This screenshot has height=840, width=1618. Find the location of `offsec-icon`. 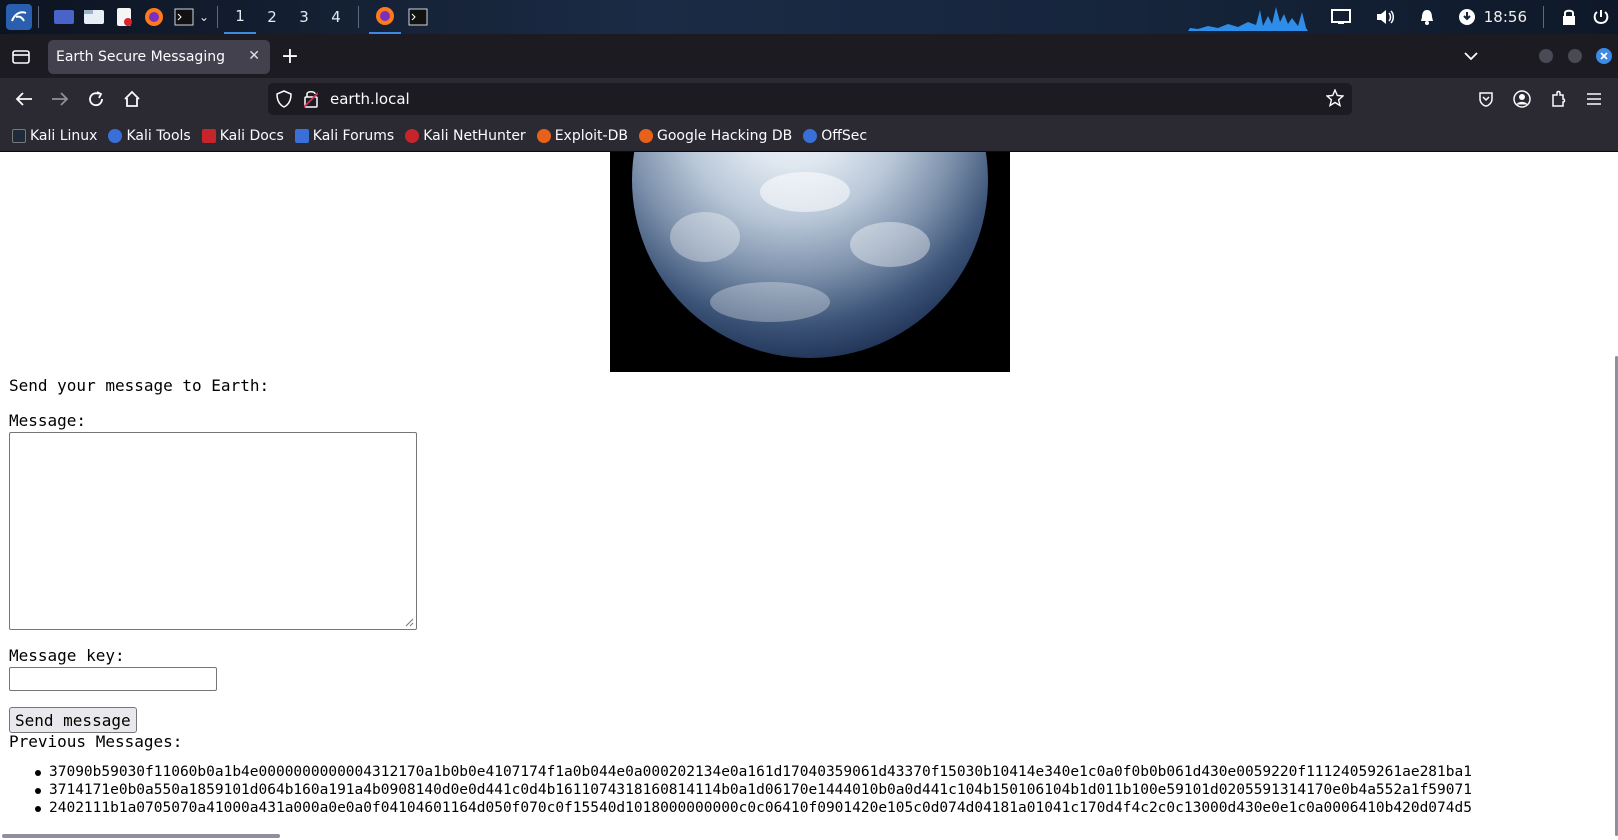

offsec-icon is located at coordinates (810, 135).